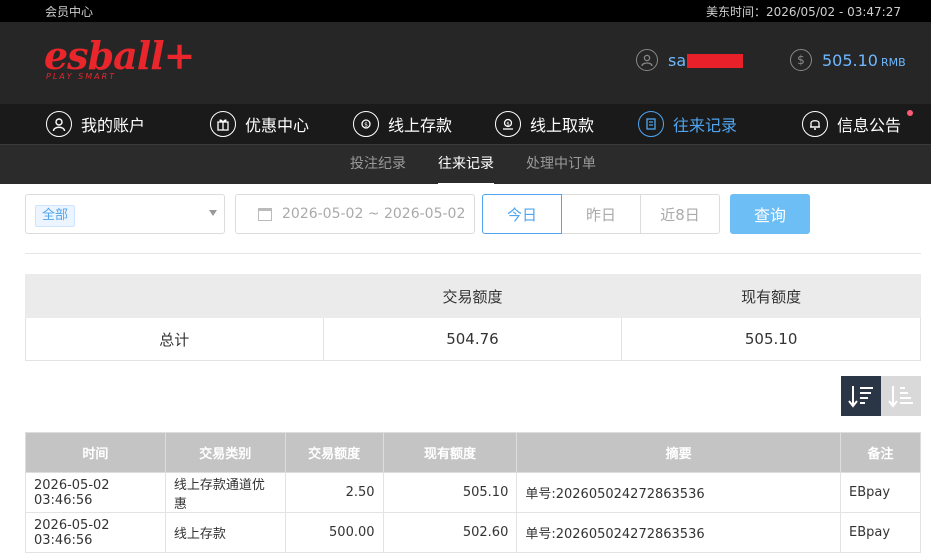 This screenshot has height=553, width=931. Describe the element at coordinates (893, 62) in the screenshot. I see `balance-unit: RMB` at that location.